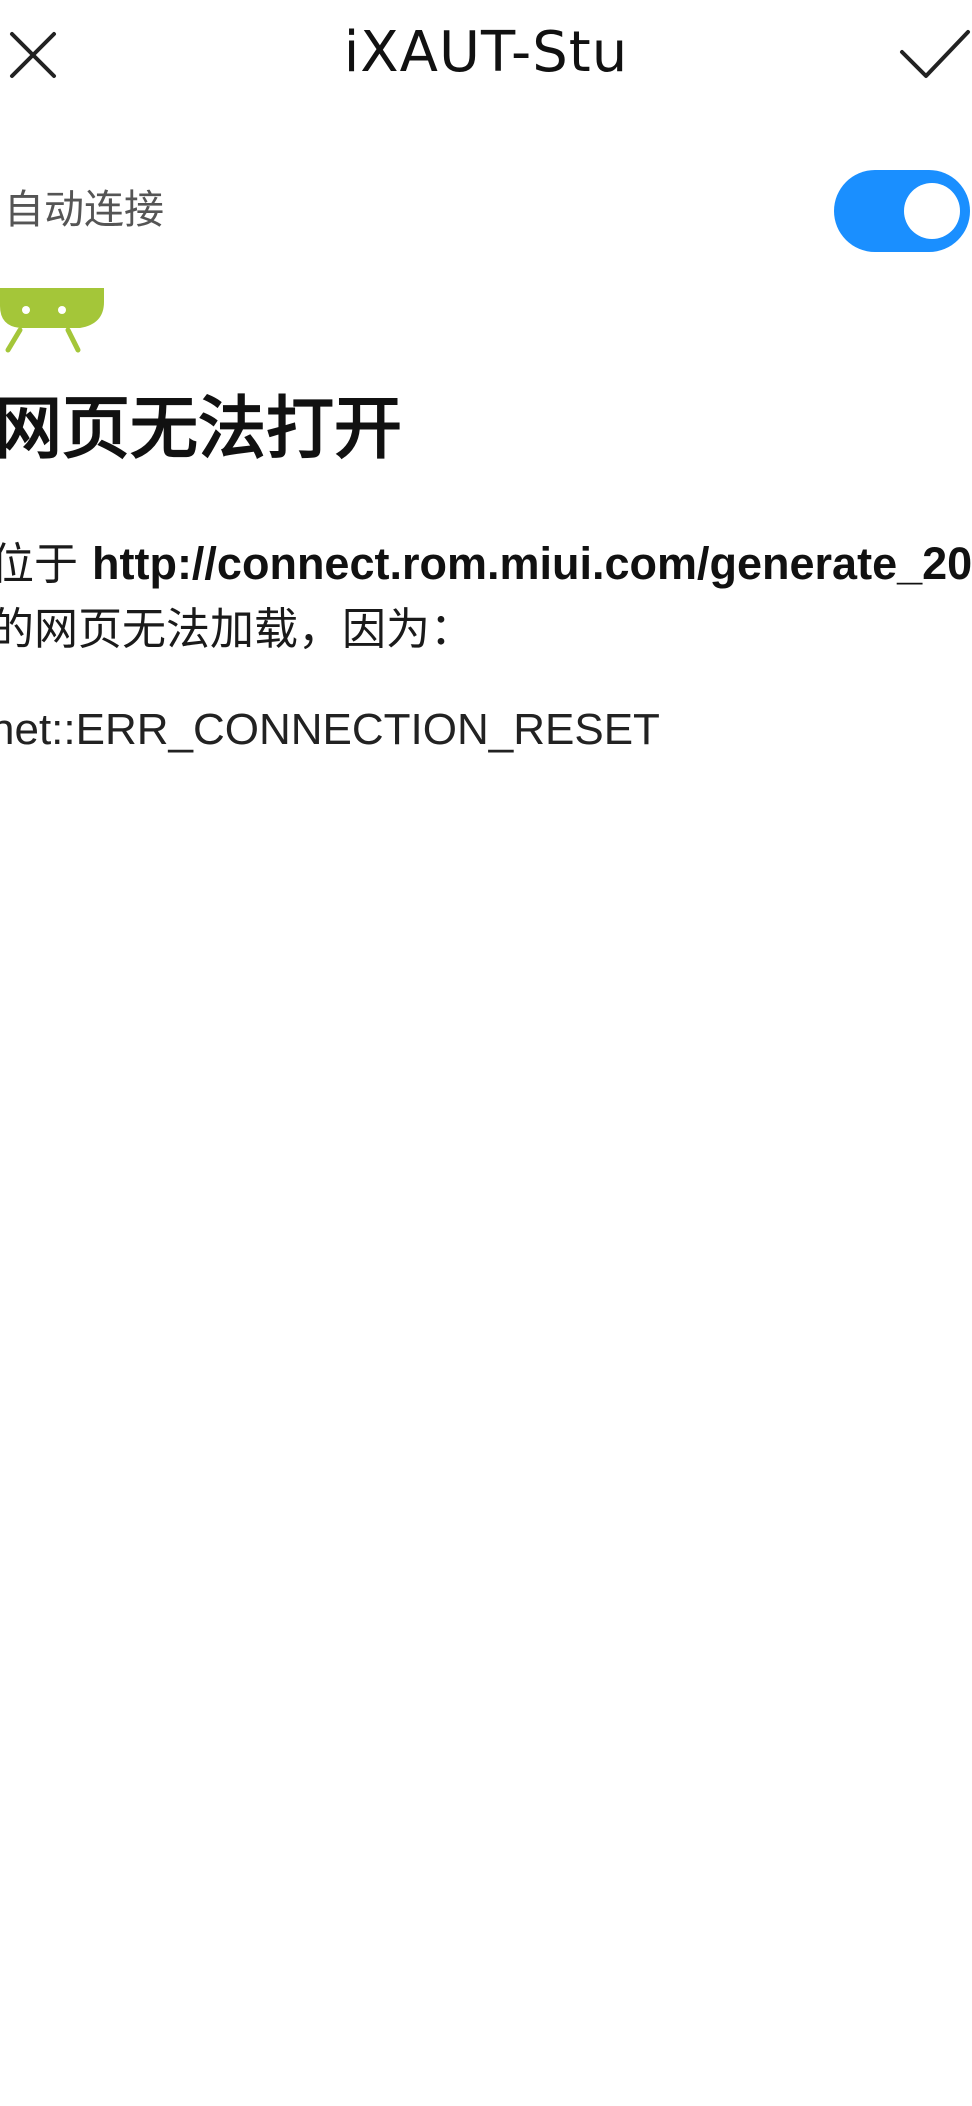 The height and width of the screenshot is (2106, 972). I want to click on auto-connect-label: 自动连接, so click(84, 210).